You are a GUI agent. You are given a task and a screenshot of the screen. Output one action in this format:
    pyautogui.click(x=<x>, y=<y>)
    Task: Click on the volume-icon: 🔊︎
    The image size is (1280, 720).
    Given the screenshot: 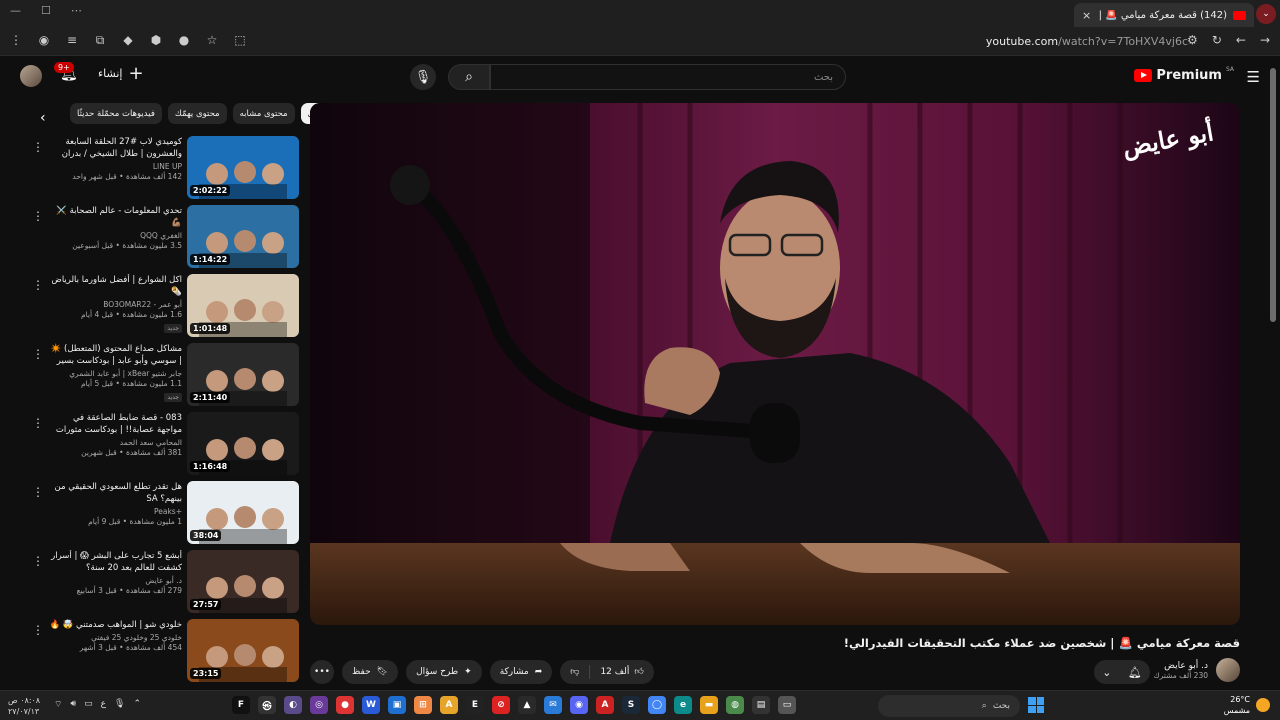 What is the action you would take?
    pyautogui.click(x=73, y=704)
    